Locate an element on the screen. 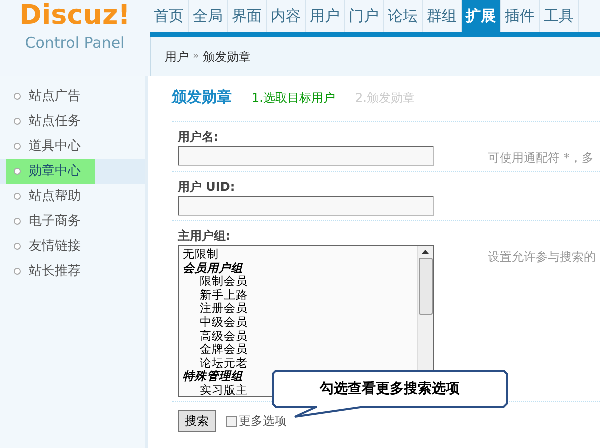 The width and height of the screenshot is (600, 448). step-label: 1.选取目标用户 is located at coordinates (294, 98).